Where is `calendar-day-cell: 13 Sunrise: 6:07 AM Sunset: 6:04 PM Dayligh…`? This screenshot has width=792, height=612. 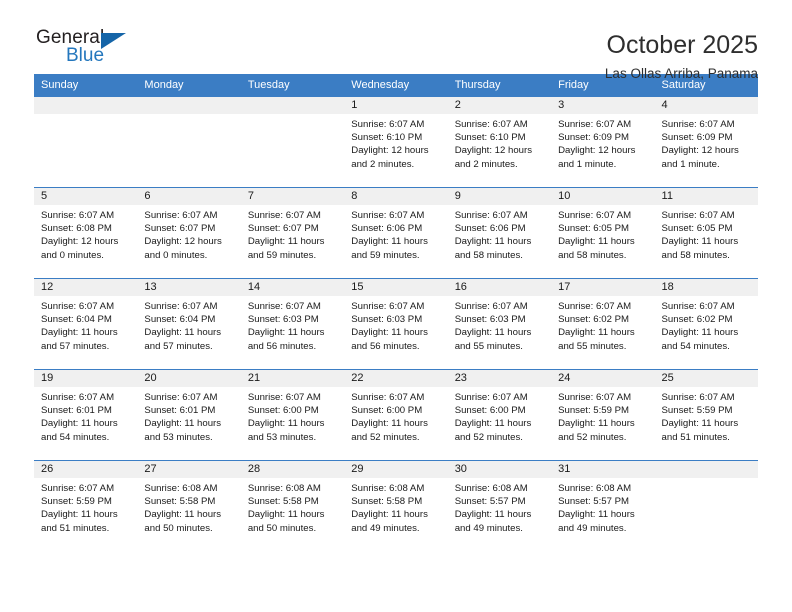 calendar-day-cell: 13 Sunrise: 6:07 AM Sunset: 6:04 PM Dayligh… is located at coordinates (189, 324).